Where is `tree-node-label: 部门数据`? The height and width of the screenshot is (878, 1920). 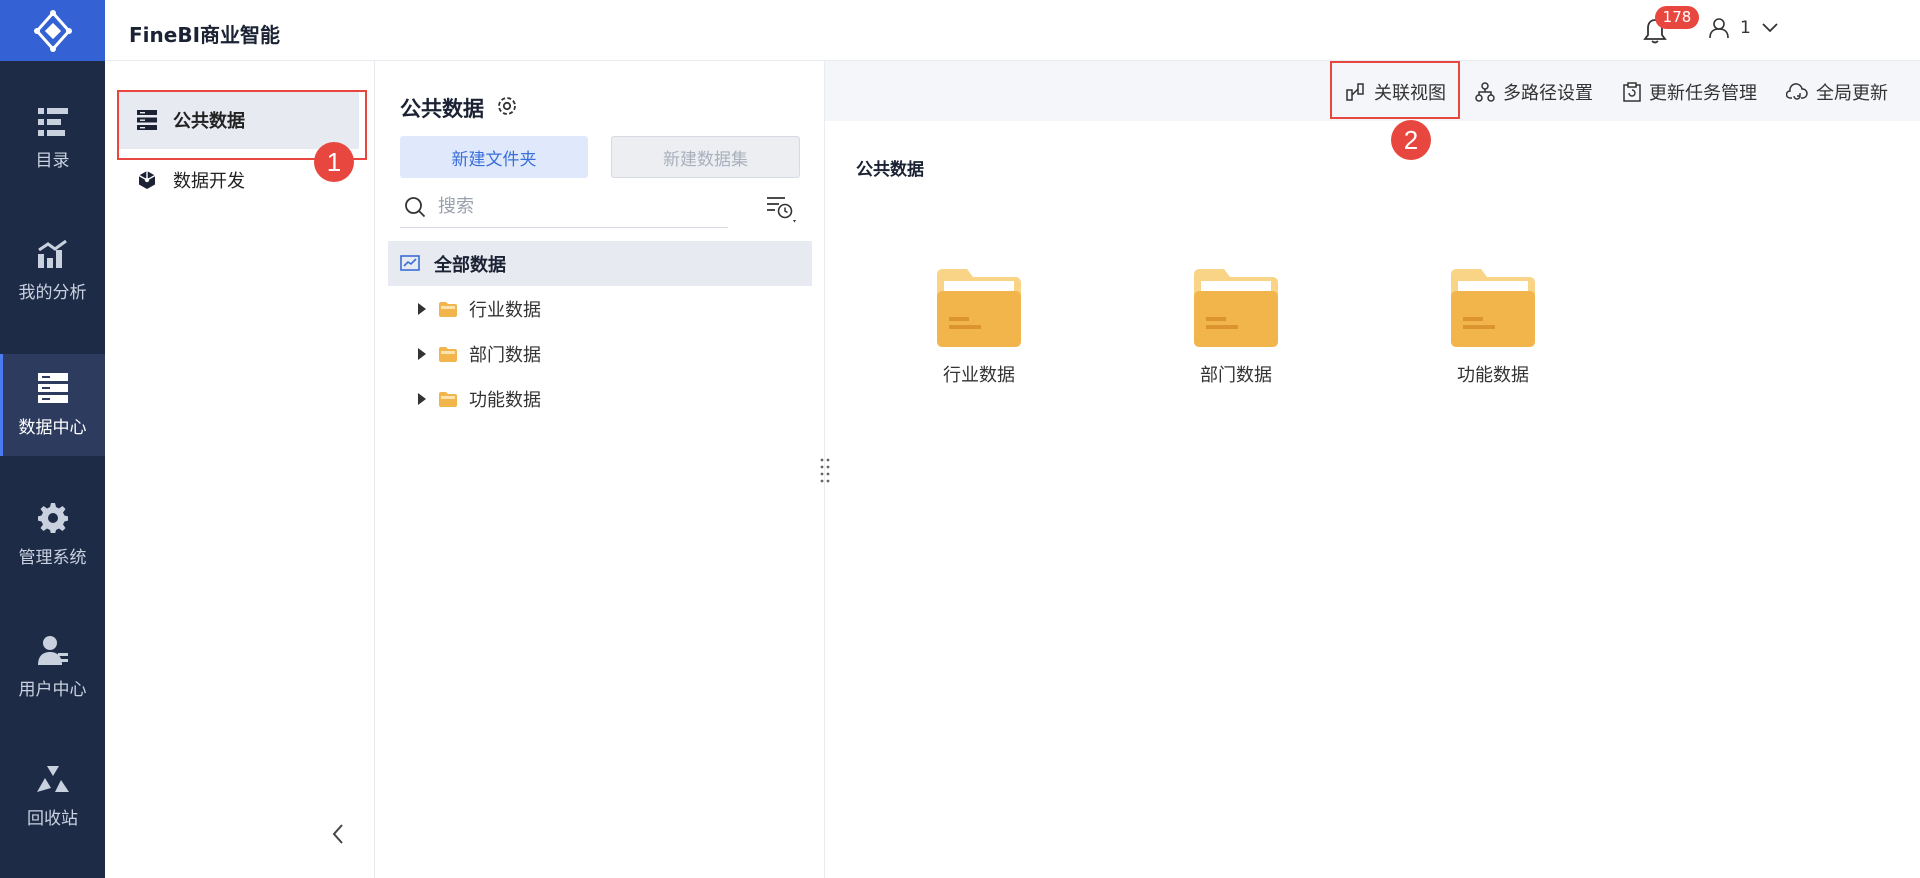
tree-node-label: 部门数据 is located at coordinates (505, 355).